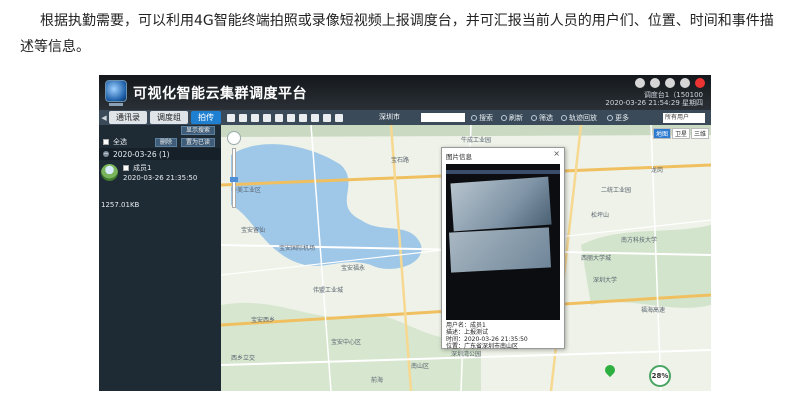 The height and width of the screenshot is (403, 800). Describe the element at coordinates (474, 118) in the screenshot. I see `search-icon` at that location.